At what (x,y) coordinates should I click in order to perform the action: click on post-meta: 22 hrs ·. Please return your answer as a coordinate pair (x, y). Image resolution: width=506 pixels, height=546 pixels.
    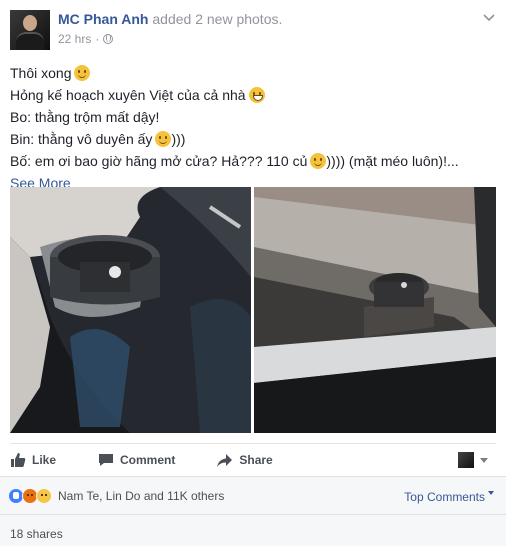
    Looking at the image, I should click on (86, 39).